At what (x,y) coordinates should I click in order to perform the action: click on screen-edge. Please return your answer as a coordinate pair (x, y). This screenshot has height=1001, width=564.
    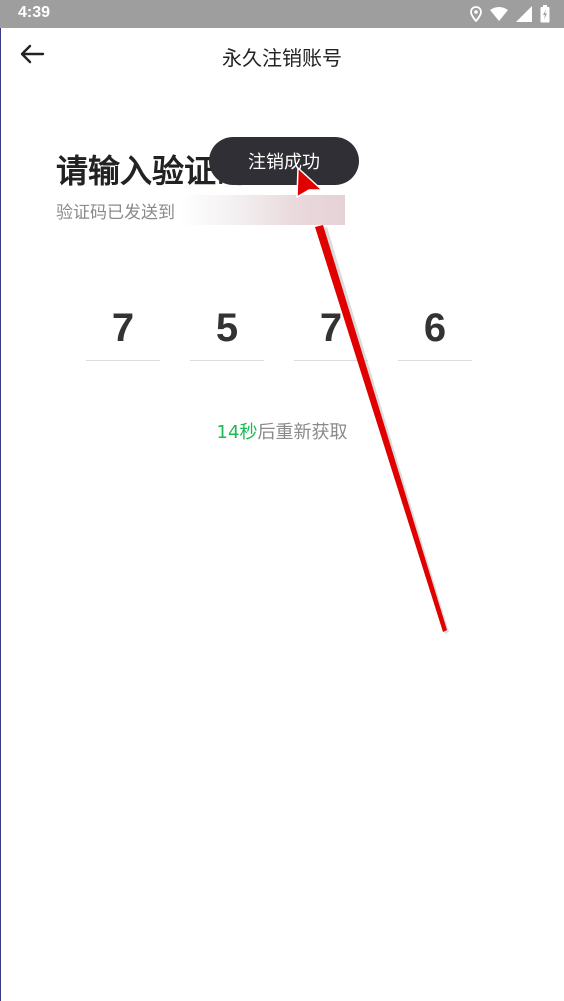
    Looking at the image, I should click on (0, 514).